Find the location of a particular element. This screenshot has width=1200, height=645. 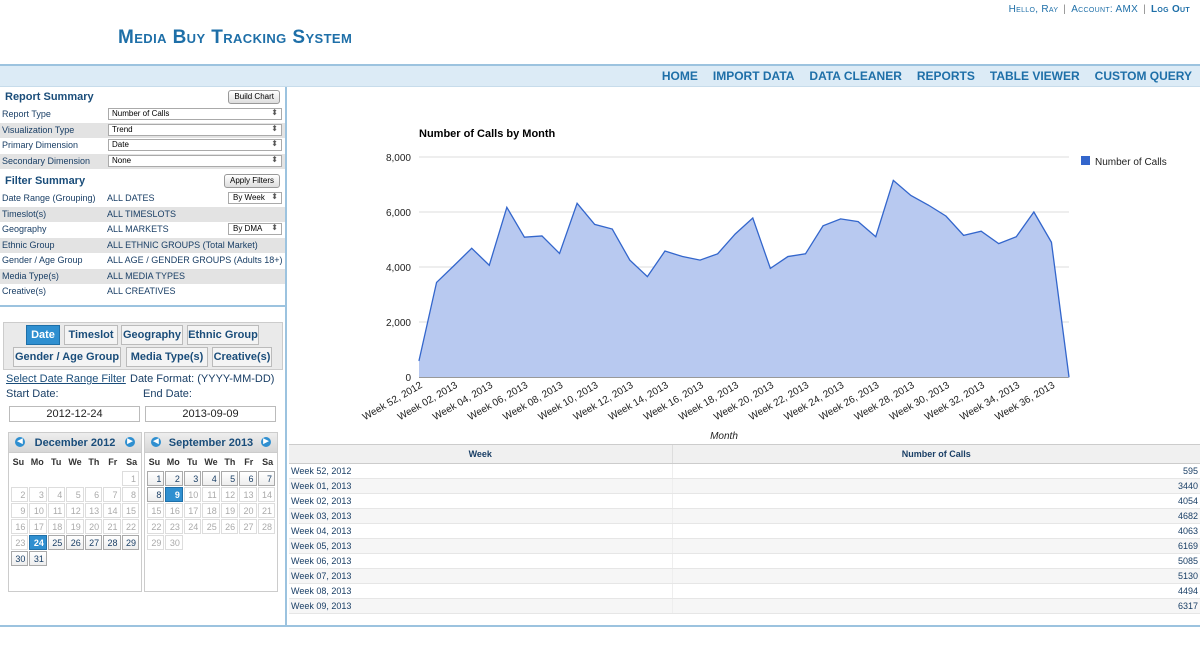

calendar-day: 31 is located at coordinates (38, 558).